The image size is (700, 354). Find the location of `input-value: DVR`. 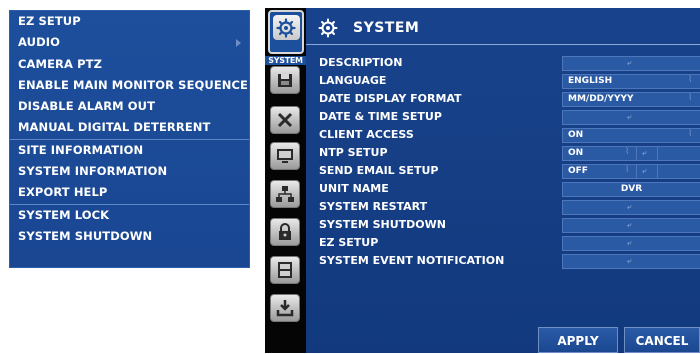

input-value: DVR is located at coordinates (631, 189).